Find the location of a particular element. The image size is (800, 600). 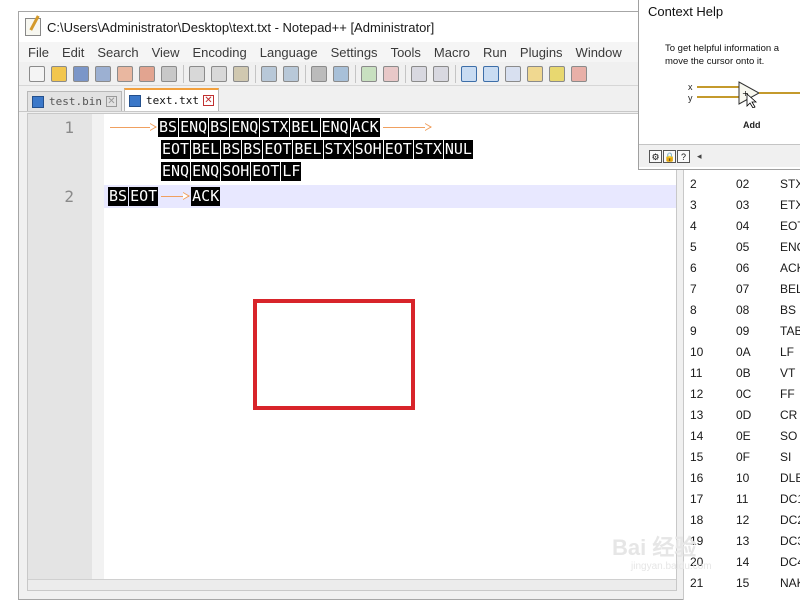

menu-encoding: Encoding is located at coordinates (220, 52).